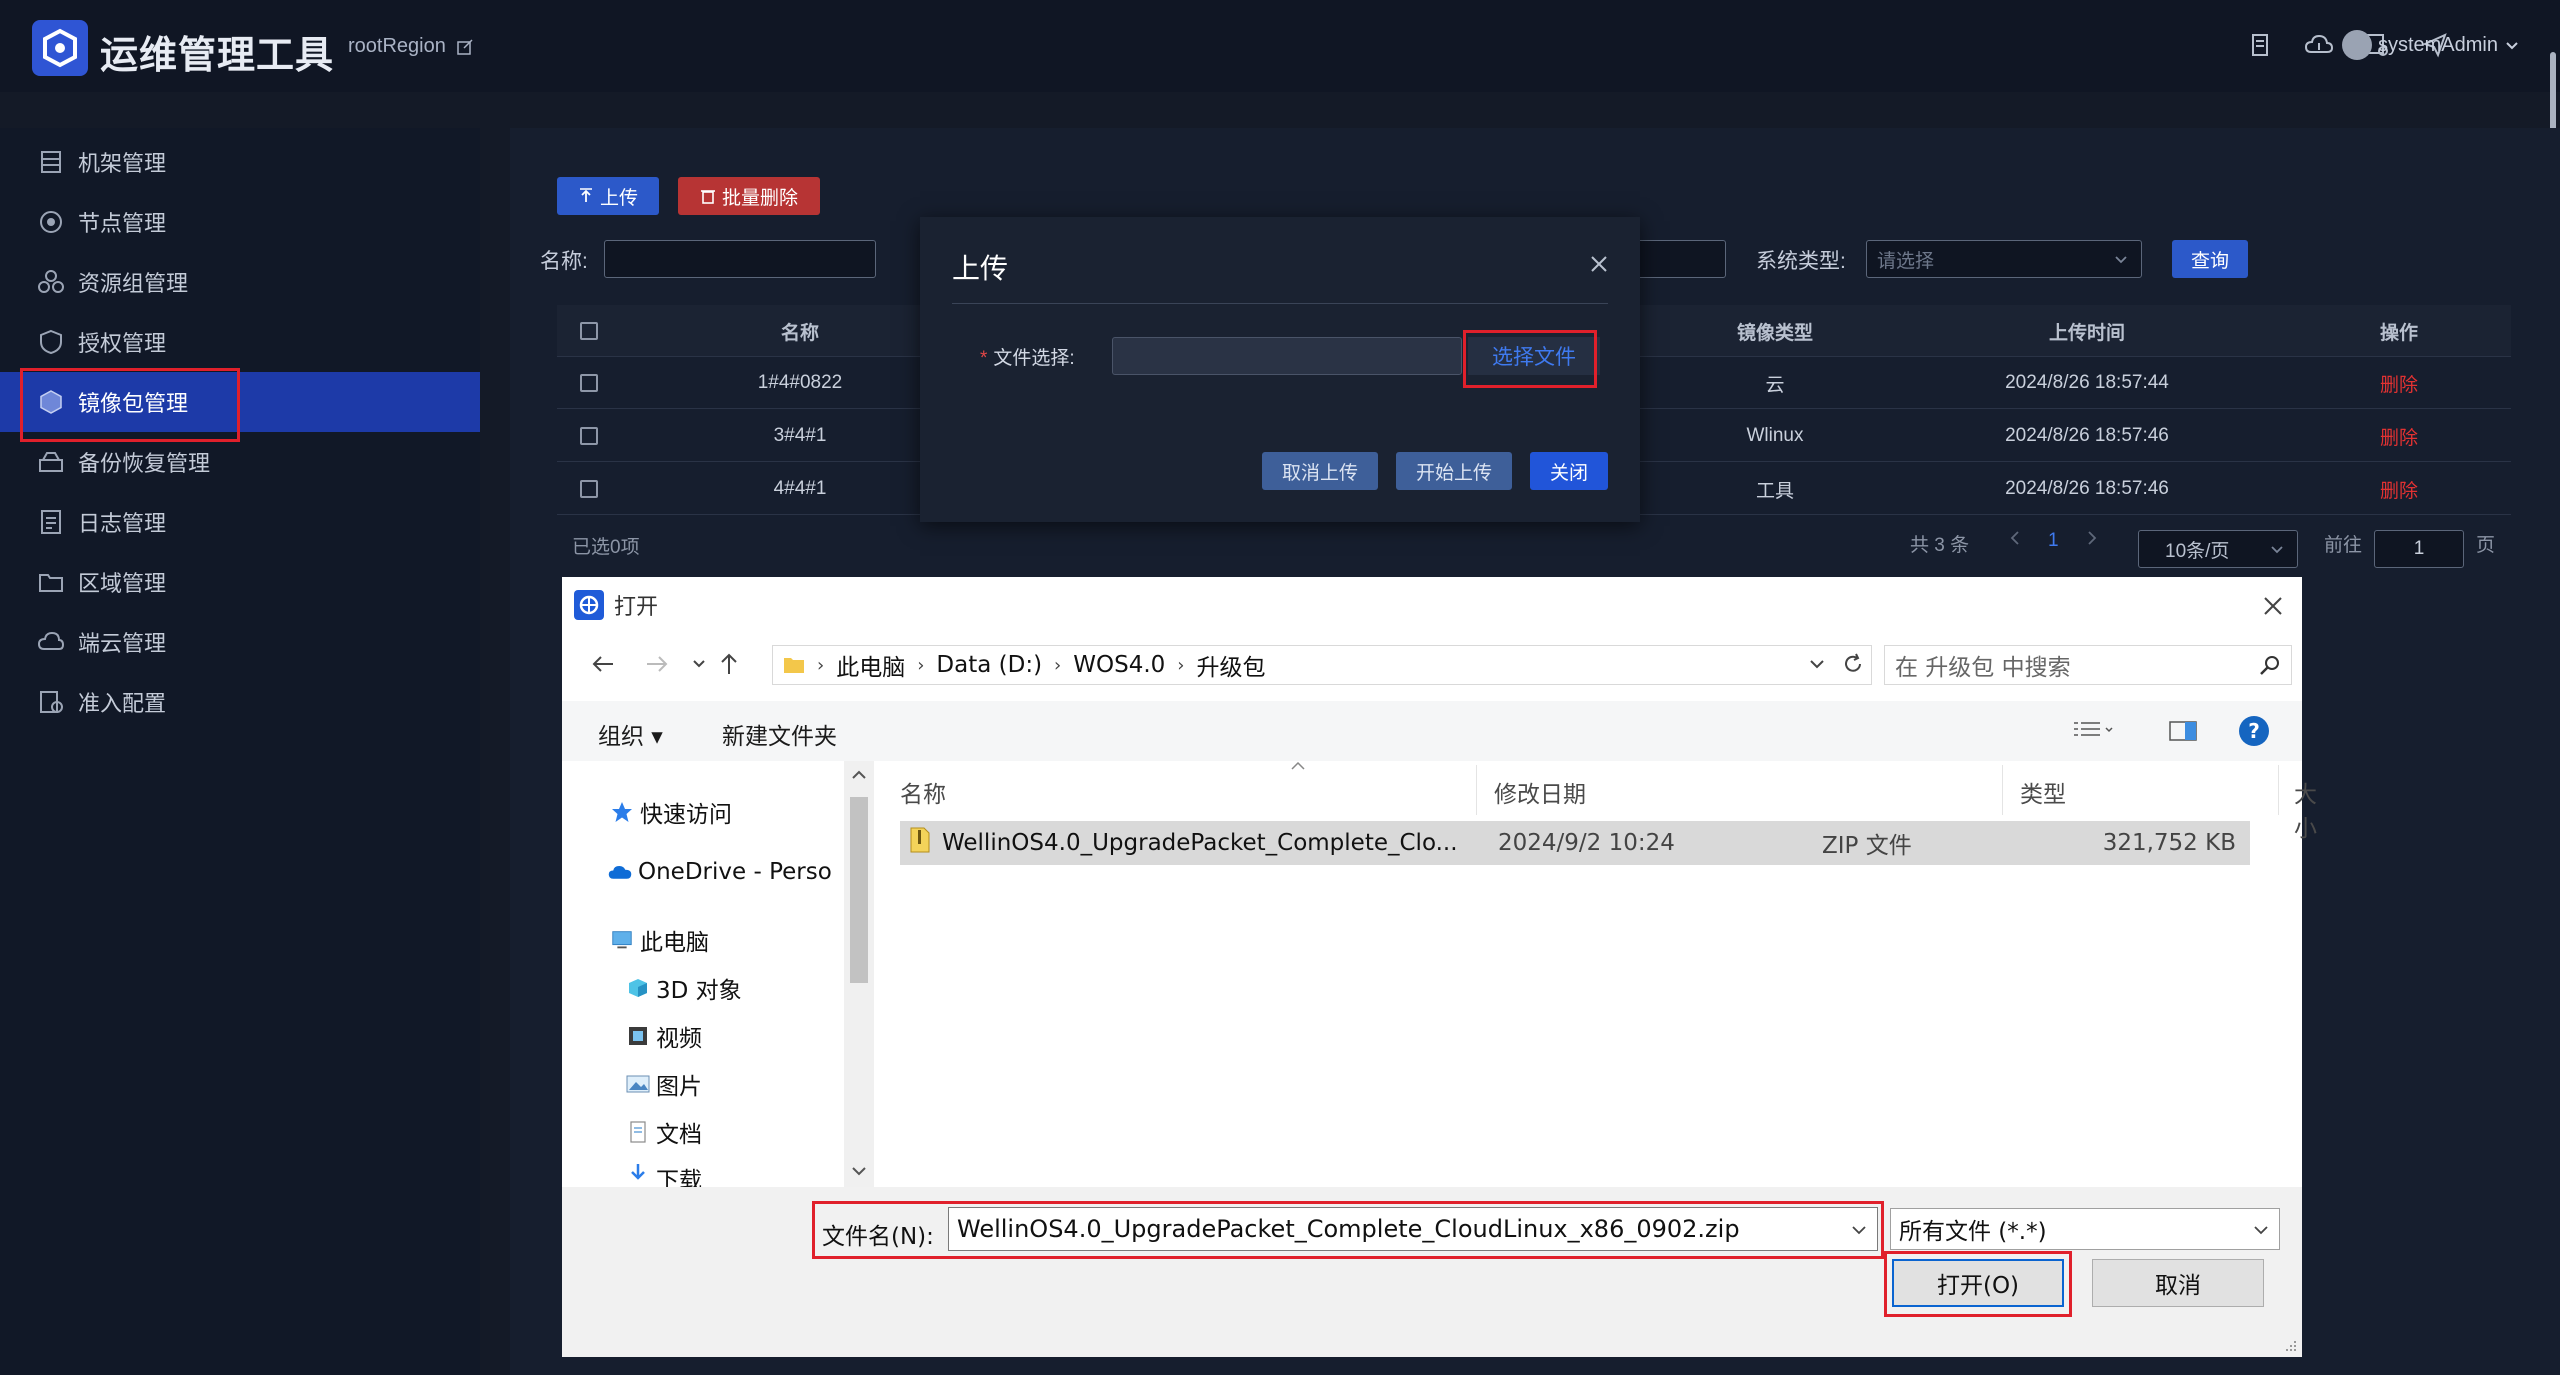  What do you see at coordinates (1287, 356) in the screenshot?
I see `file-path-field` at bounding box center [1287, 356].